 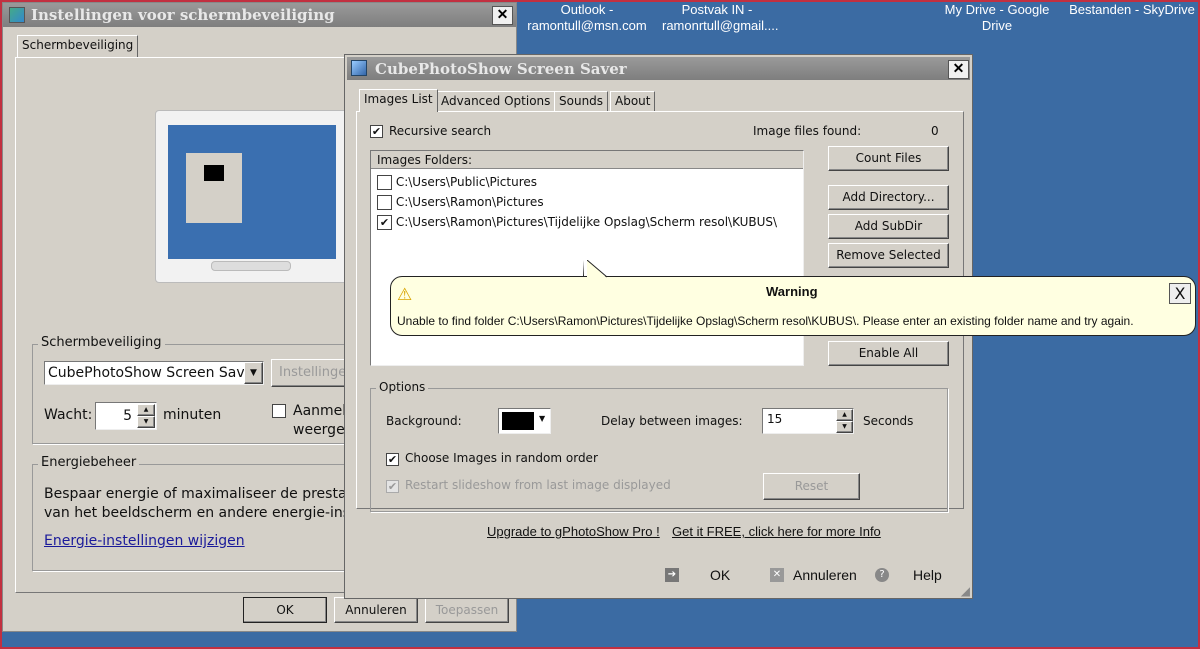 I want to click on seconds-label: Seconds, so click(x=888, y=421).